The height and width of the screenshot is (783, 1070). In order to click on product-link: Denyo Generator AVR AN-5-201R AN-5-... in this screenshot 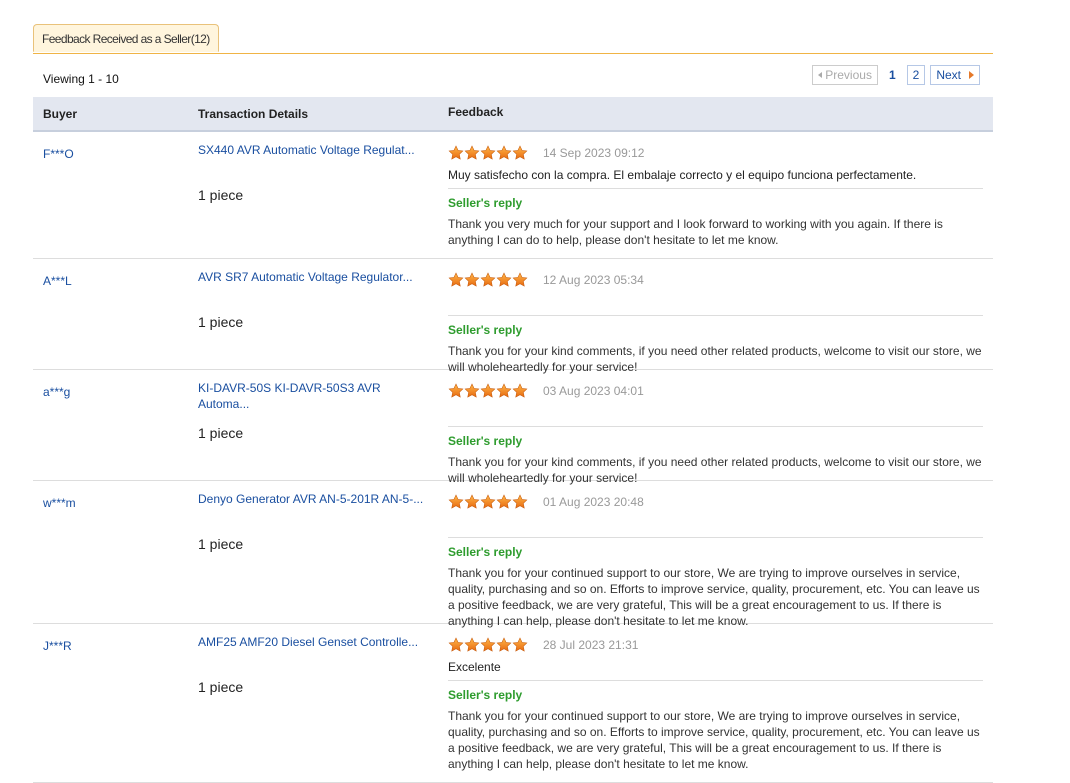, I will do `click(313, 499)`.